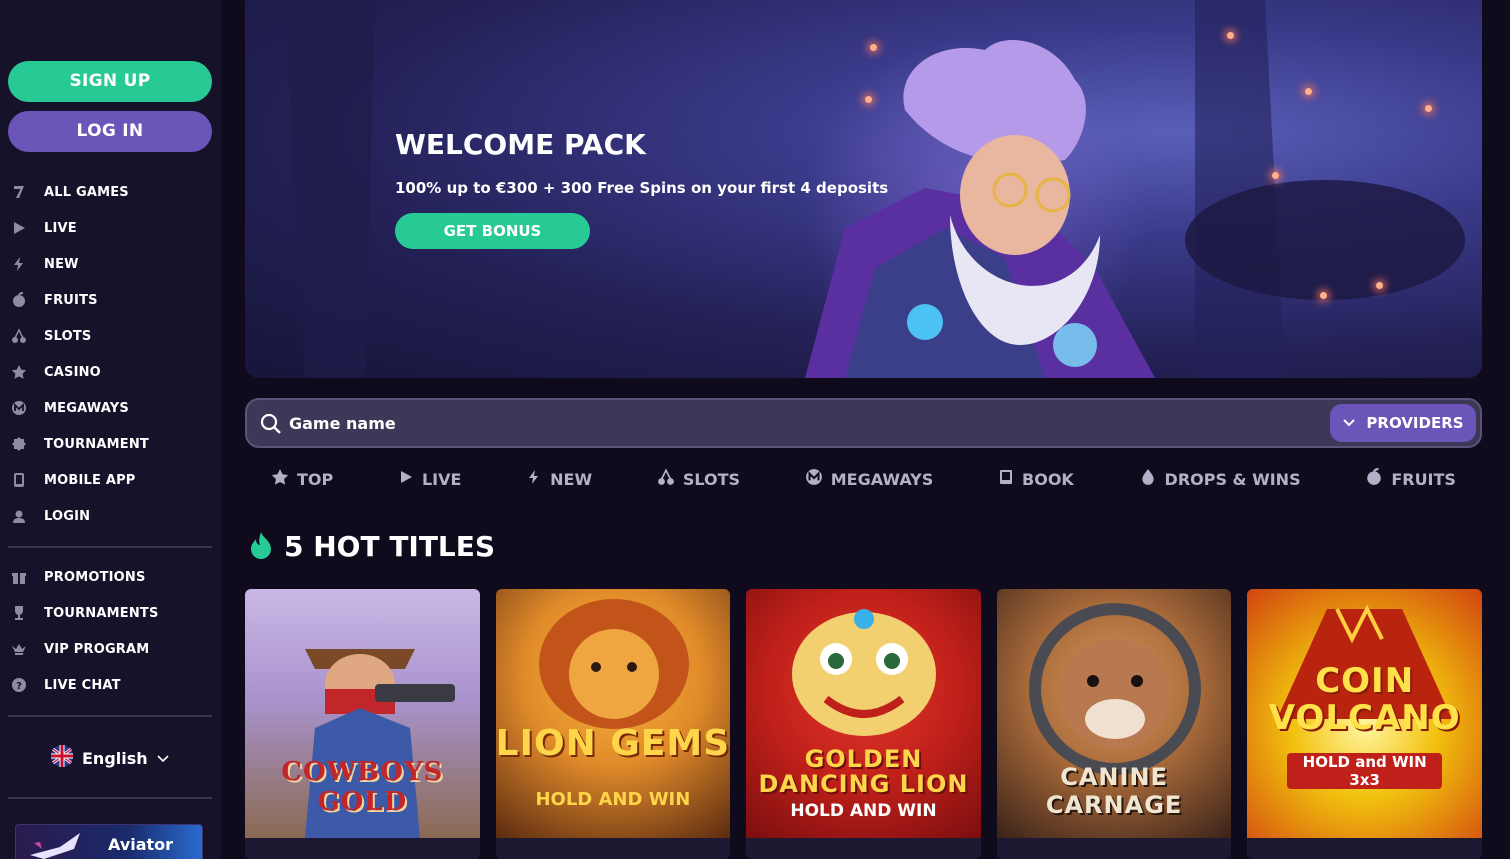 The width and height of the screenshot is (1510, 859). I want to click on sidebar-item-label: TOURNAMENT, so click(96, 444).